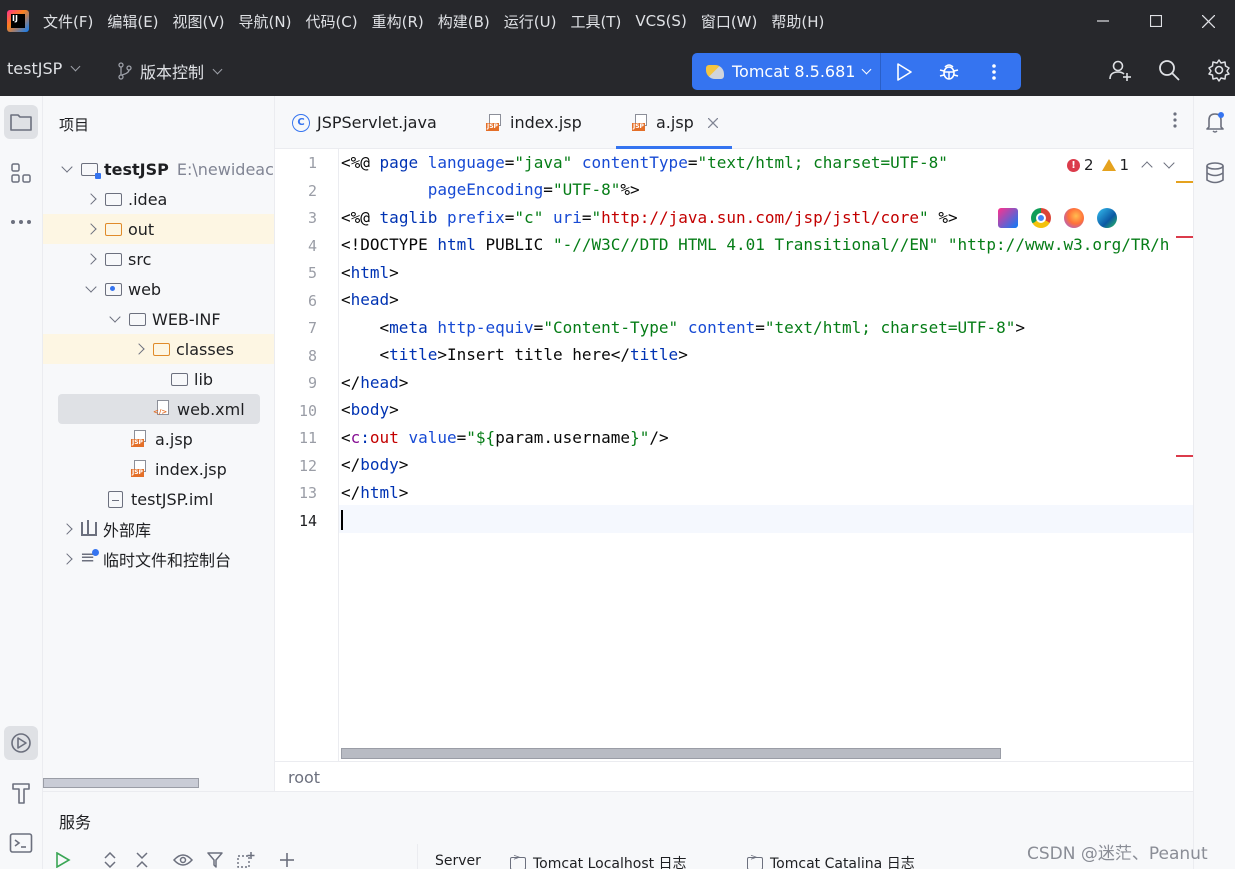 This screenshot has height=869, width=1235. What do you see at coordinates (786, 71) in the screenshot?
I see `run-config-selector: Tomcat 8.5.681` at bounding box center [786, 71].